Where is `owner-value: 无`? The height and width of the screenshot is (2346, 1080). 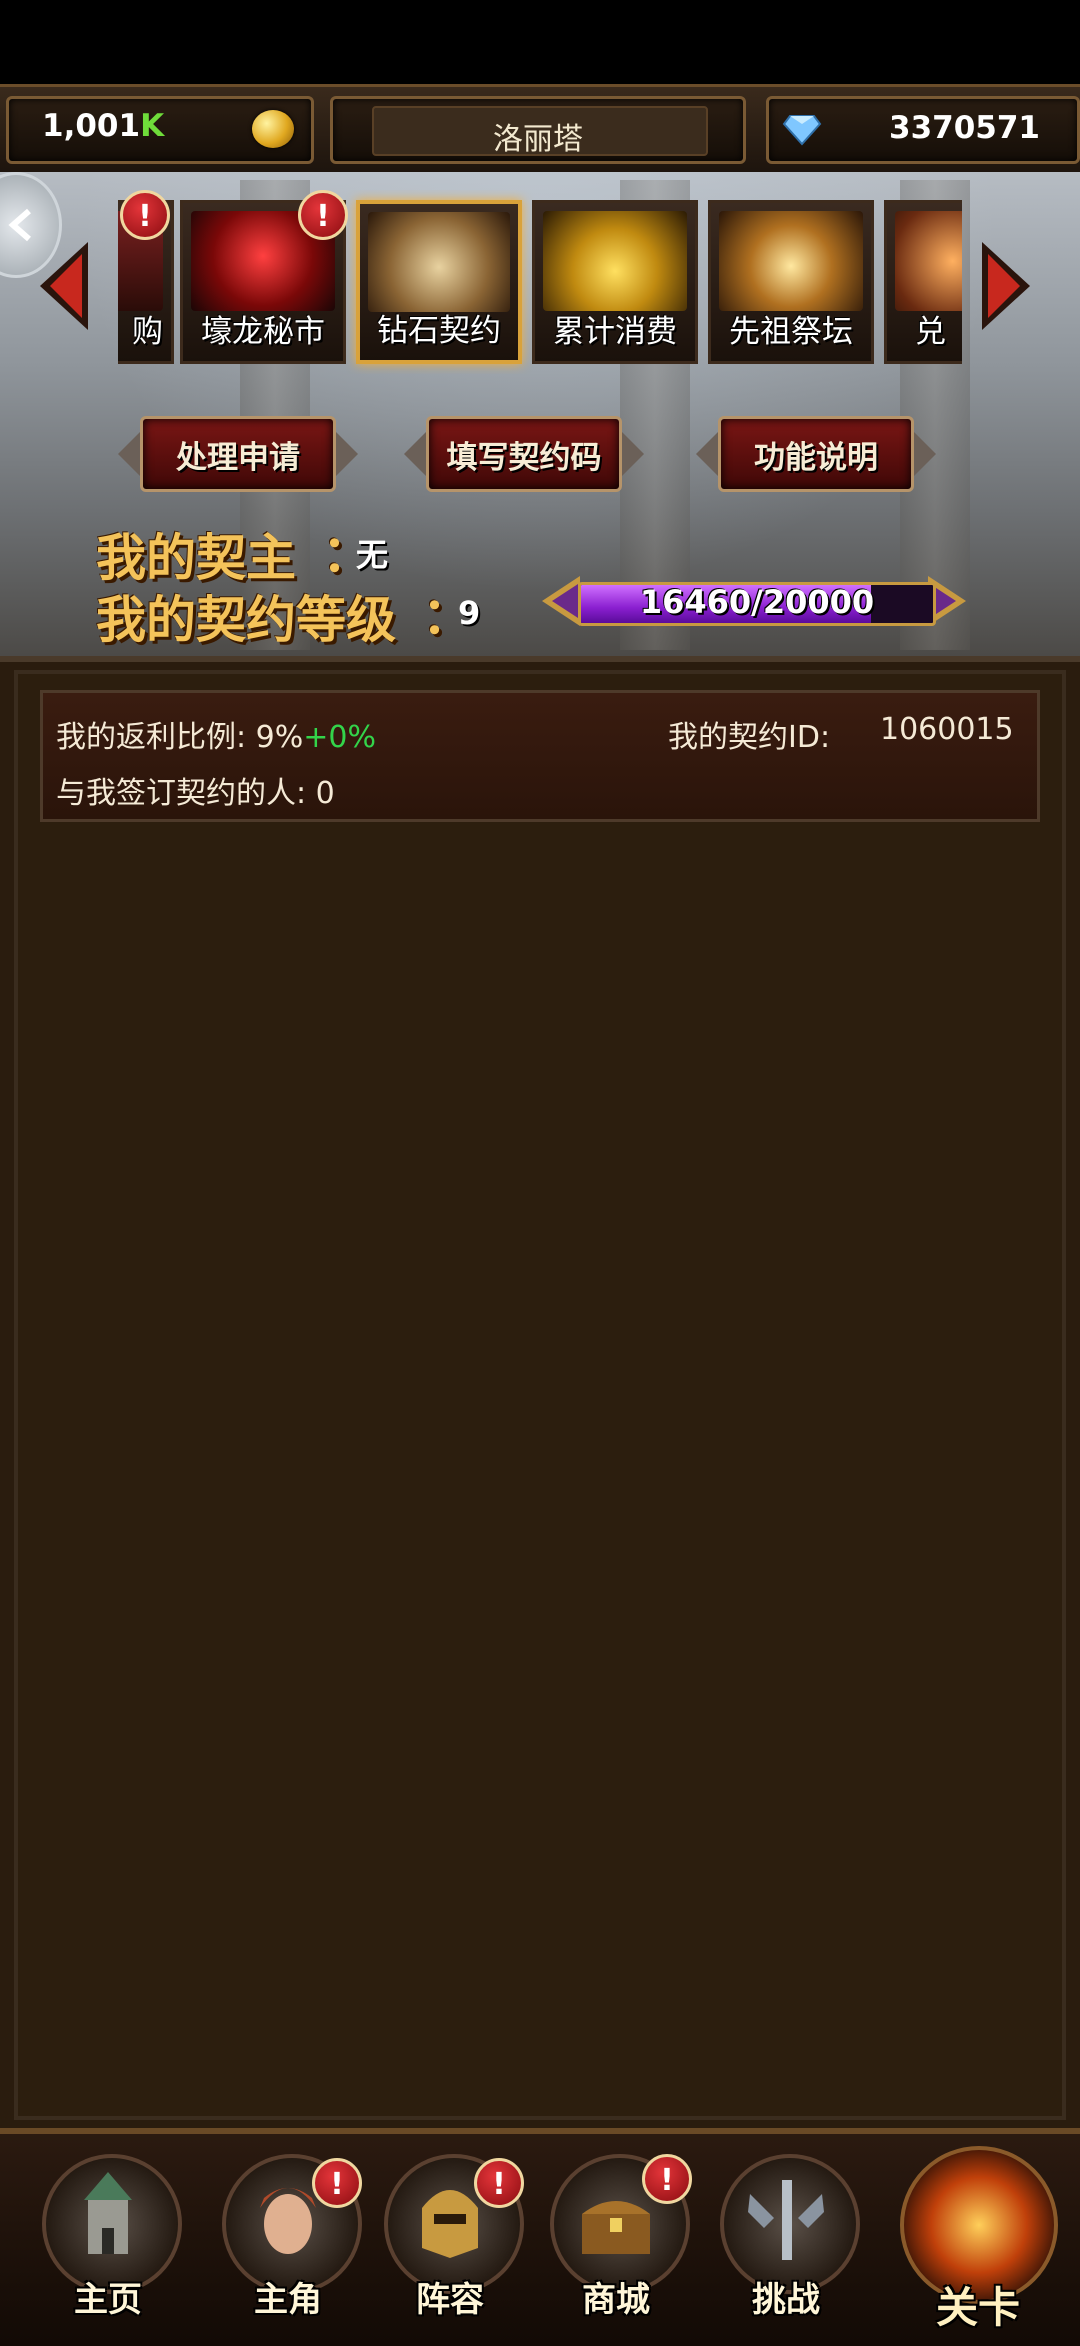
owner-value: 无 is located at coordinates (372, 555).